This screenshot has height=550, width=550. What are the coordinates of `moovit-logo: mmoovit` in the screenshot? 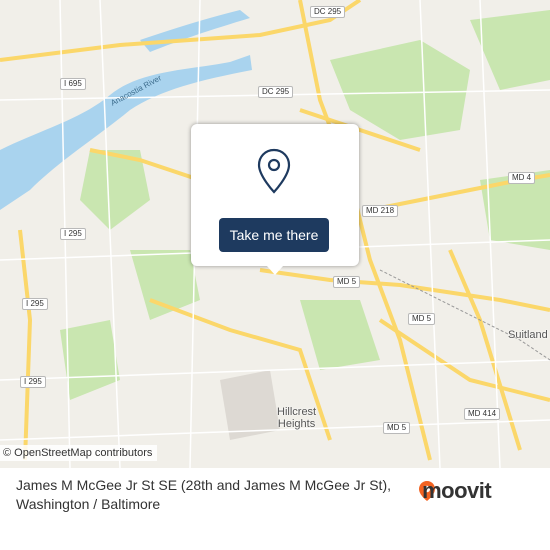 It's located at (454, 491).